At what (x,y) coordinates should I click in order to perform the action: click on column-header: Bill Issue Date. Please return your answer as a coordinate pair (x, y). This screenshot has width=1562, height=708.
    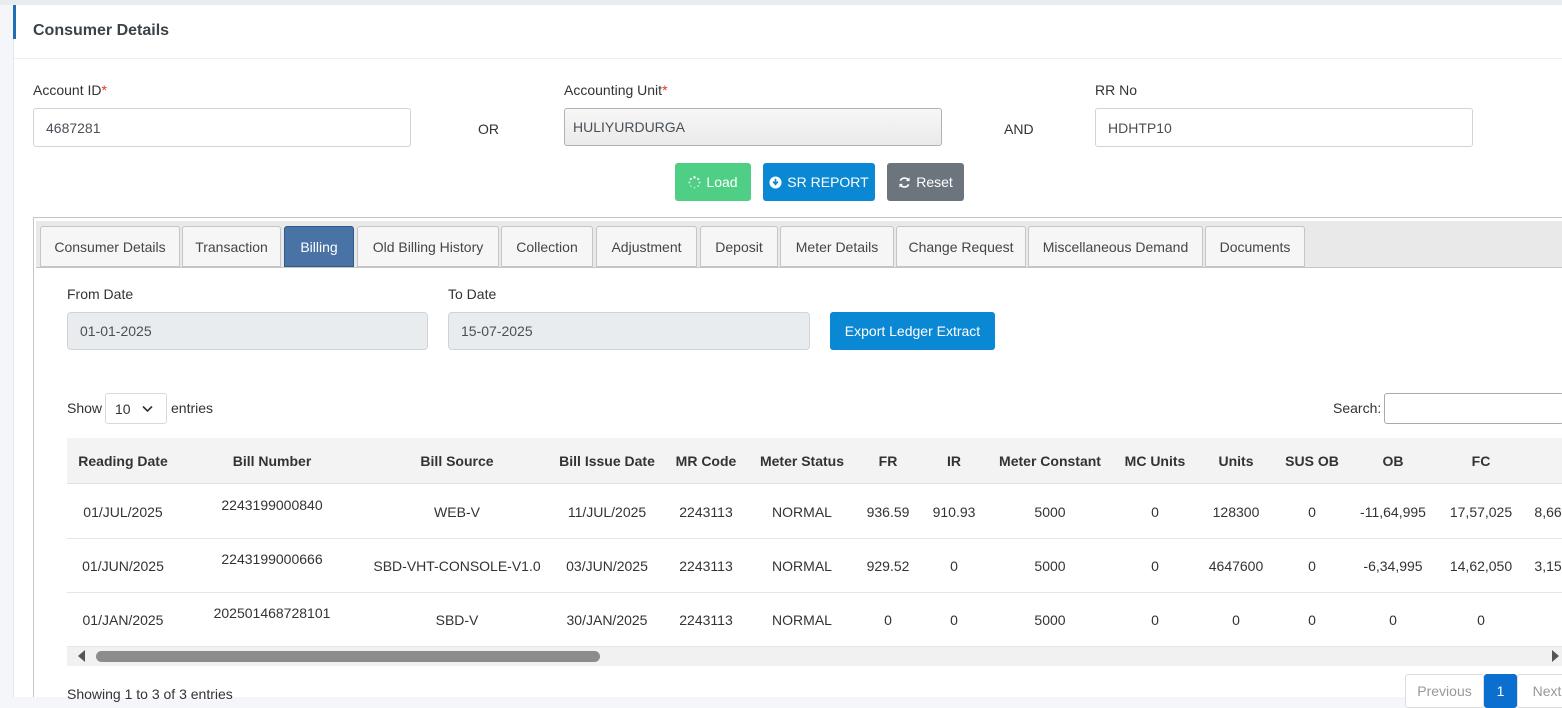
    Looking at the image, I should click on (607, 461).